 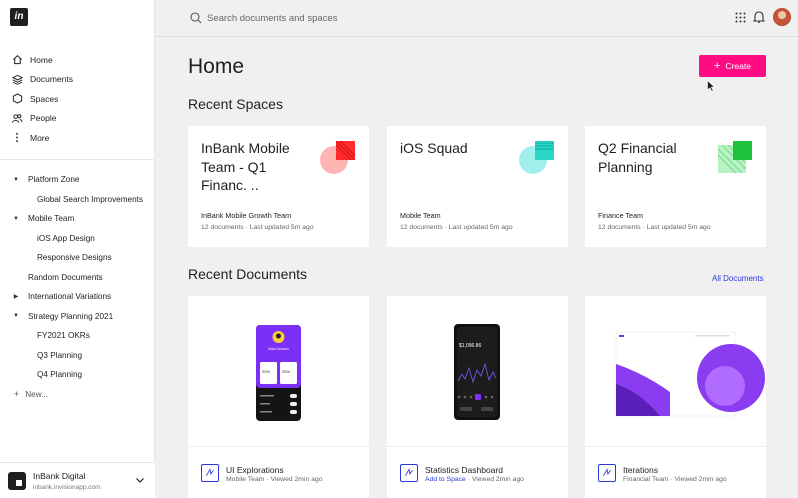 What do you see at coordinates (17, 79) in the screenshot?
I see `layers-icon` at bounding box center [17, 79].